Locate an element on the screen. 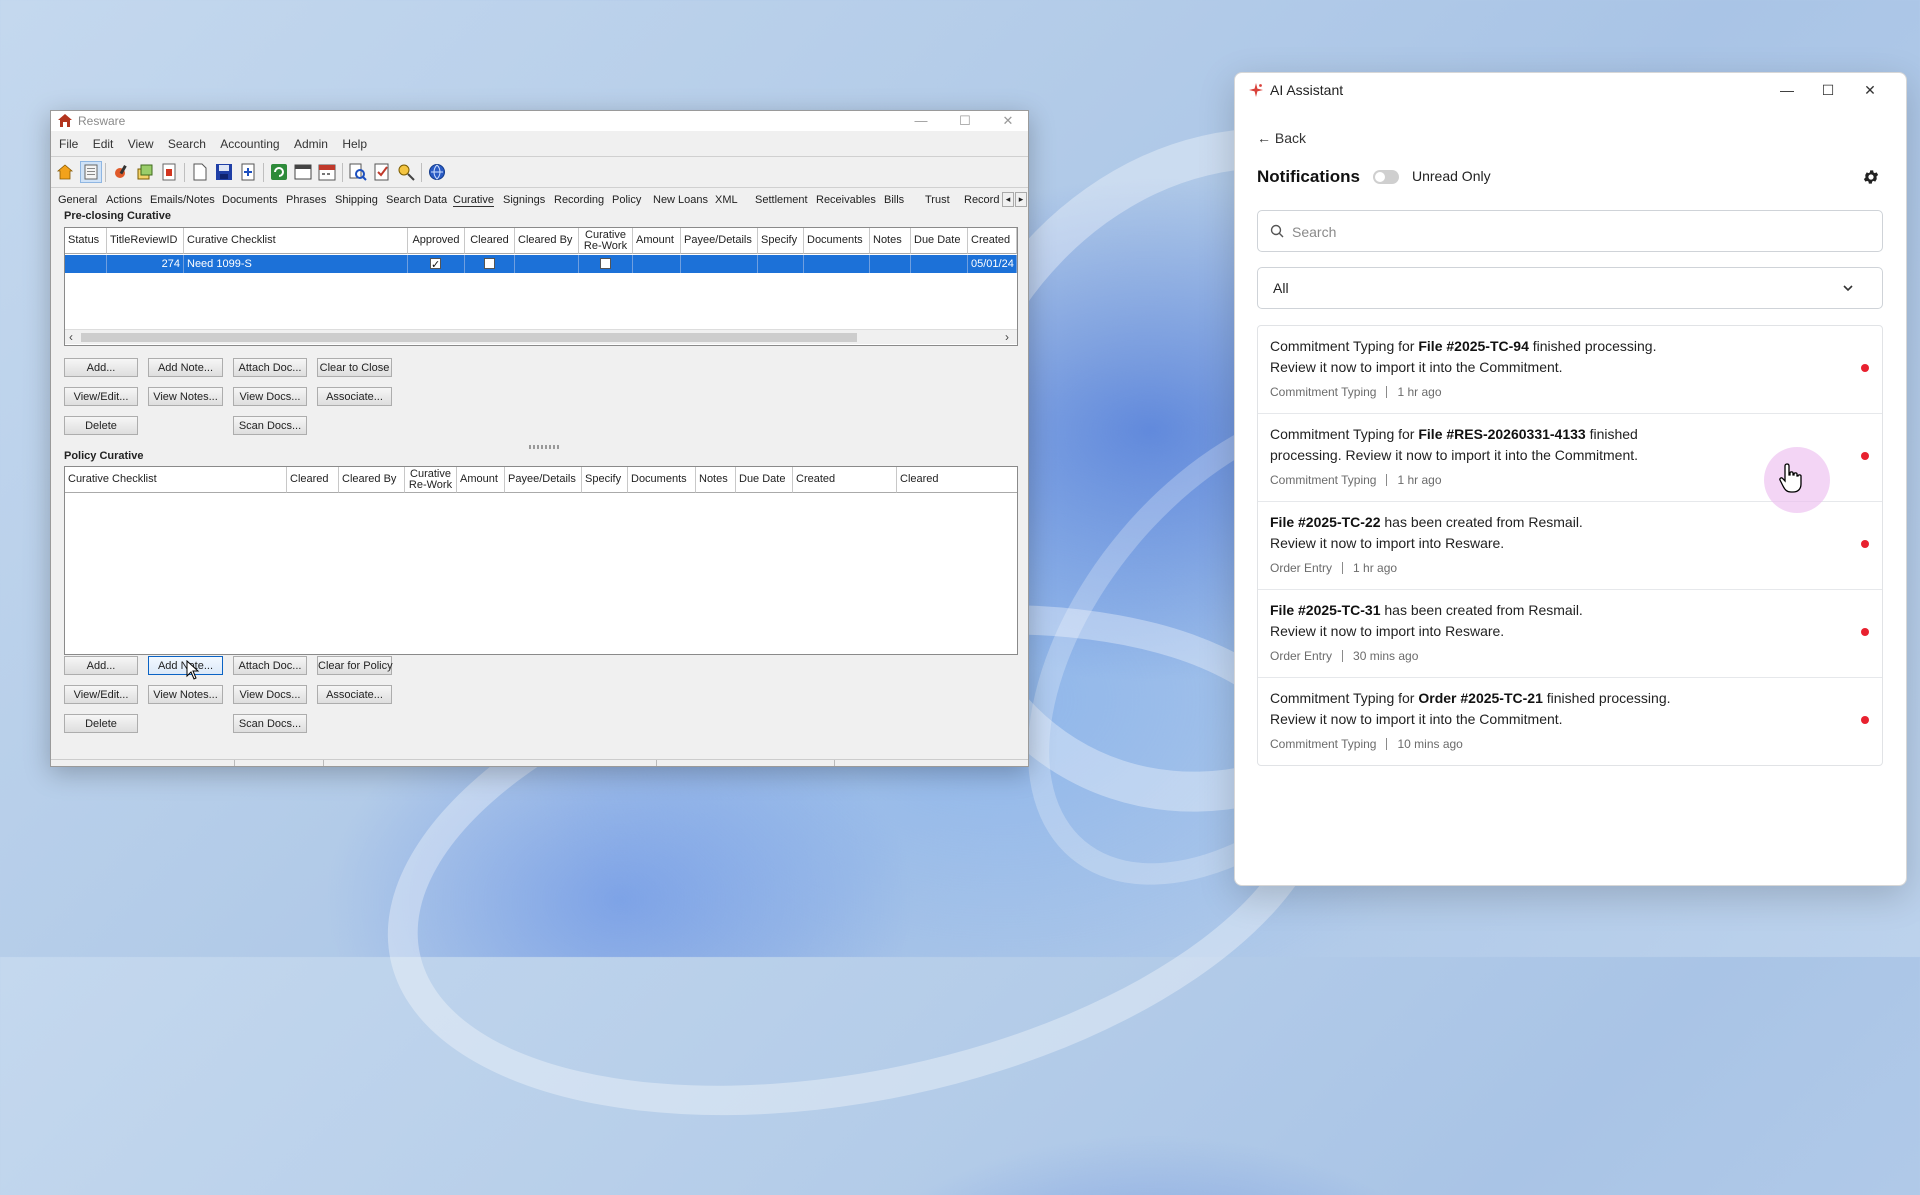 This screenshot has width=1920, height=1195. globe-icon is located at coordinates (437, 172).